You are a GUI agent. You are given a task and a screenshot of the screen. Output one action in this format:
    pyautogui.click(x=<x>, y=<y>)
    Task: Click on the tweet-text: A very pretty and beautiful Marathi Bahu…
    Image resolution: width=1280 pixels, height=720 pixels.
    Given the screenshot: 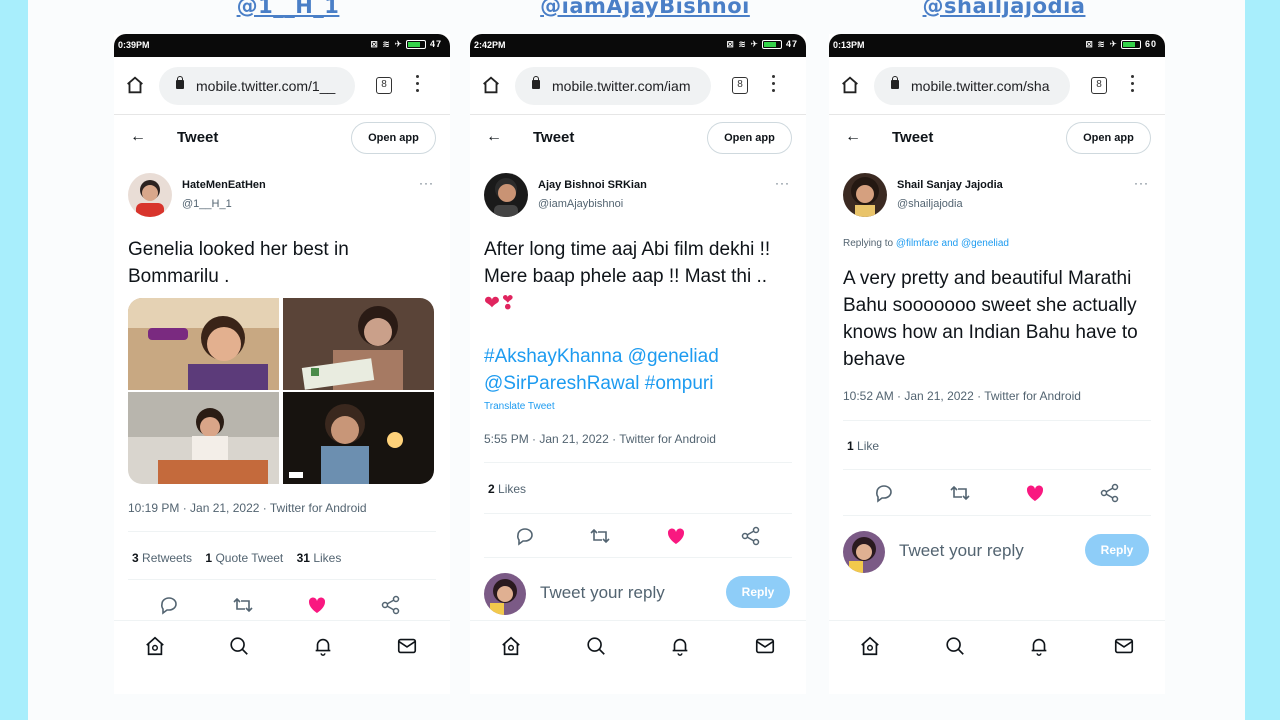 What is the action you would take?
    pyautogui.click(x=990, y=319)
    